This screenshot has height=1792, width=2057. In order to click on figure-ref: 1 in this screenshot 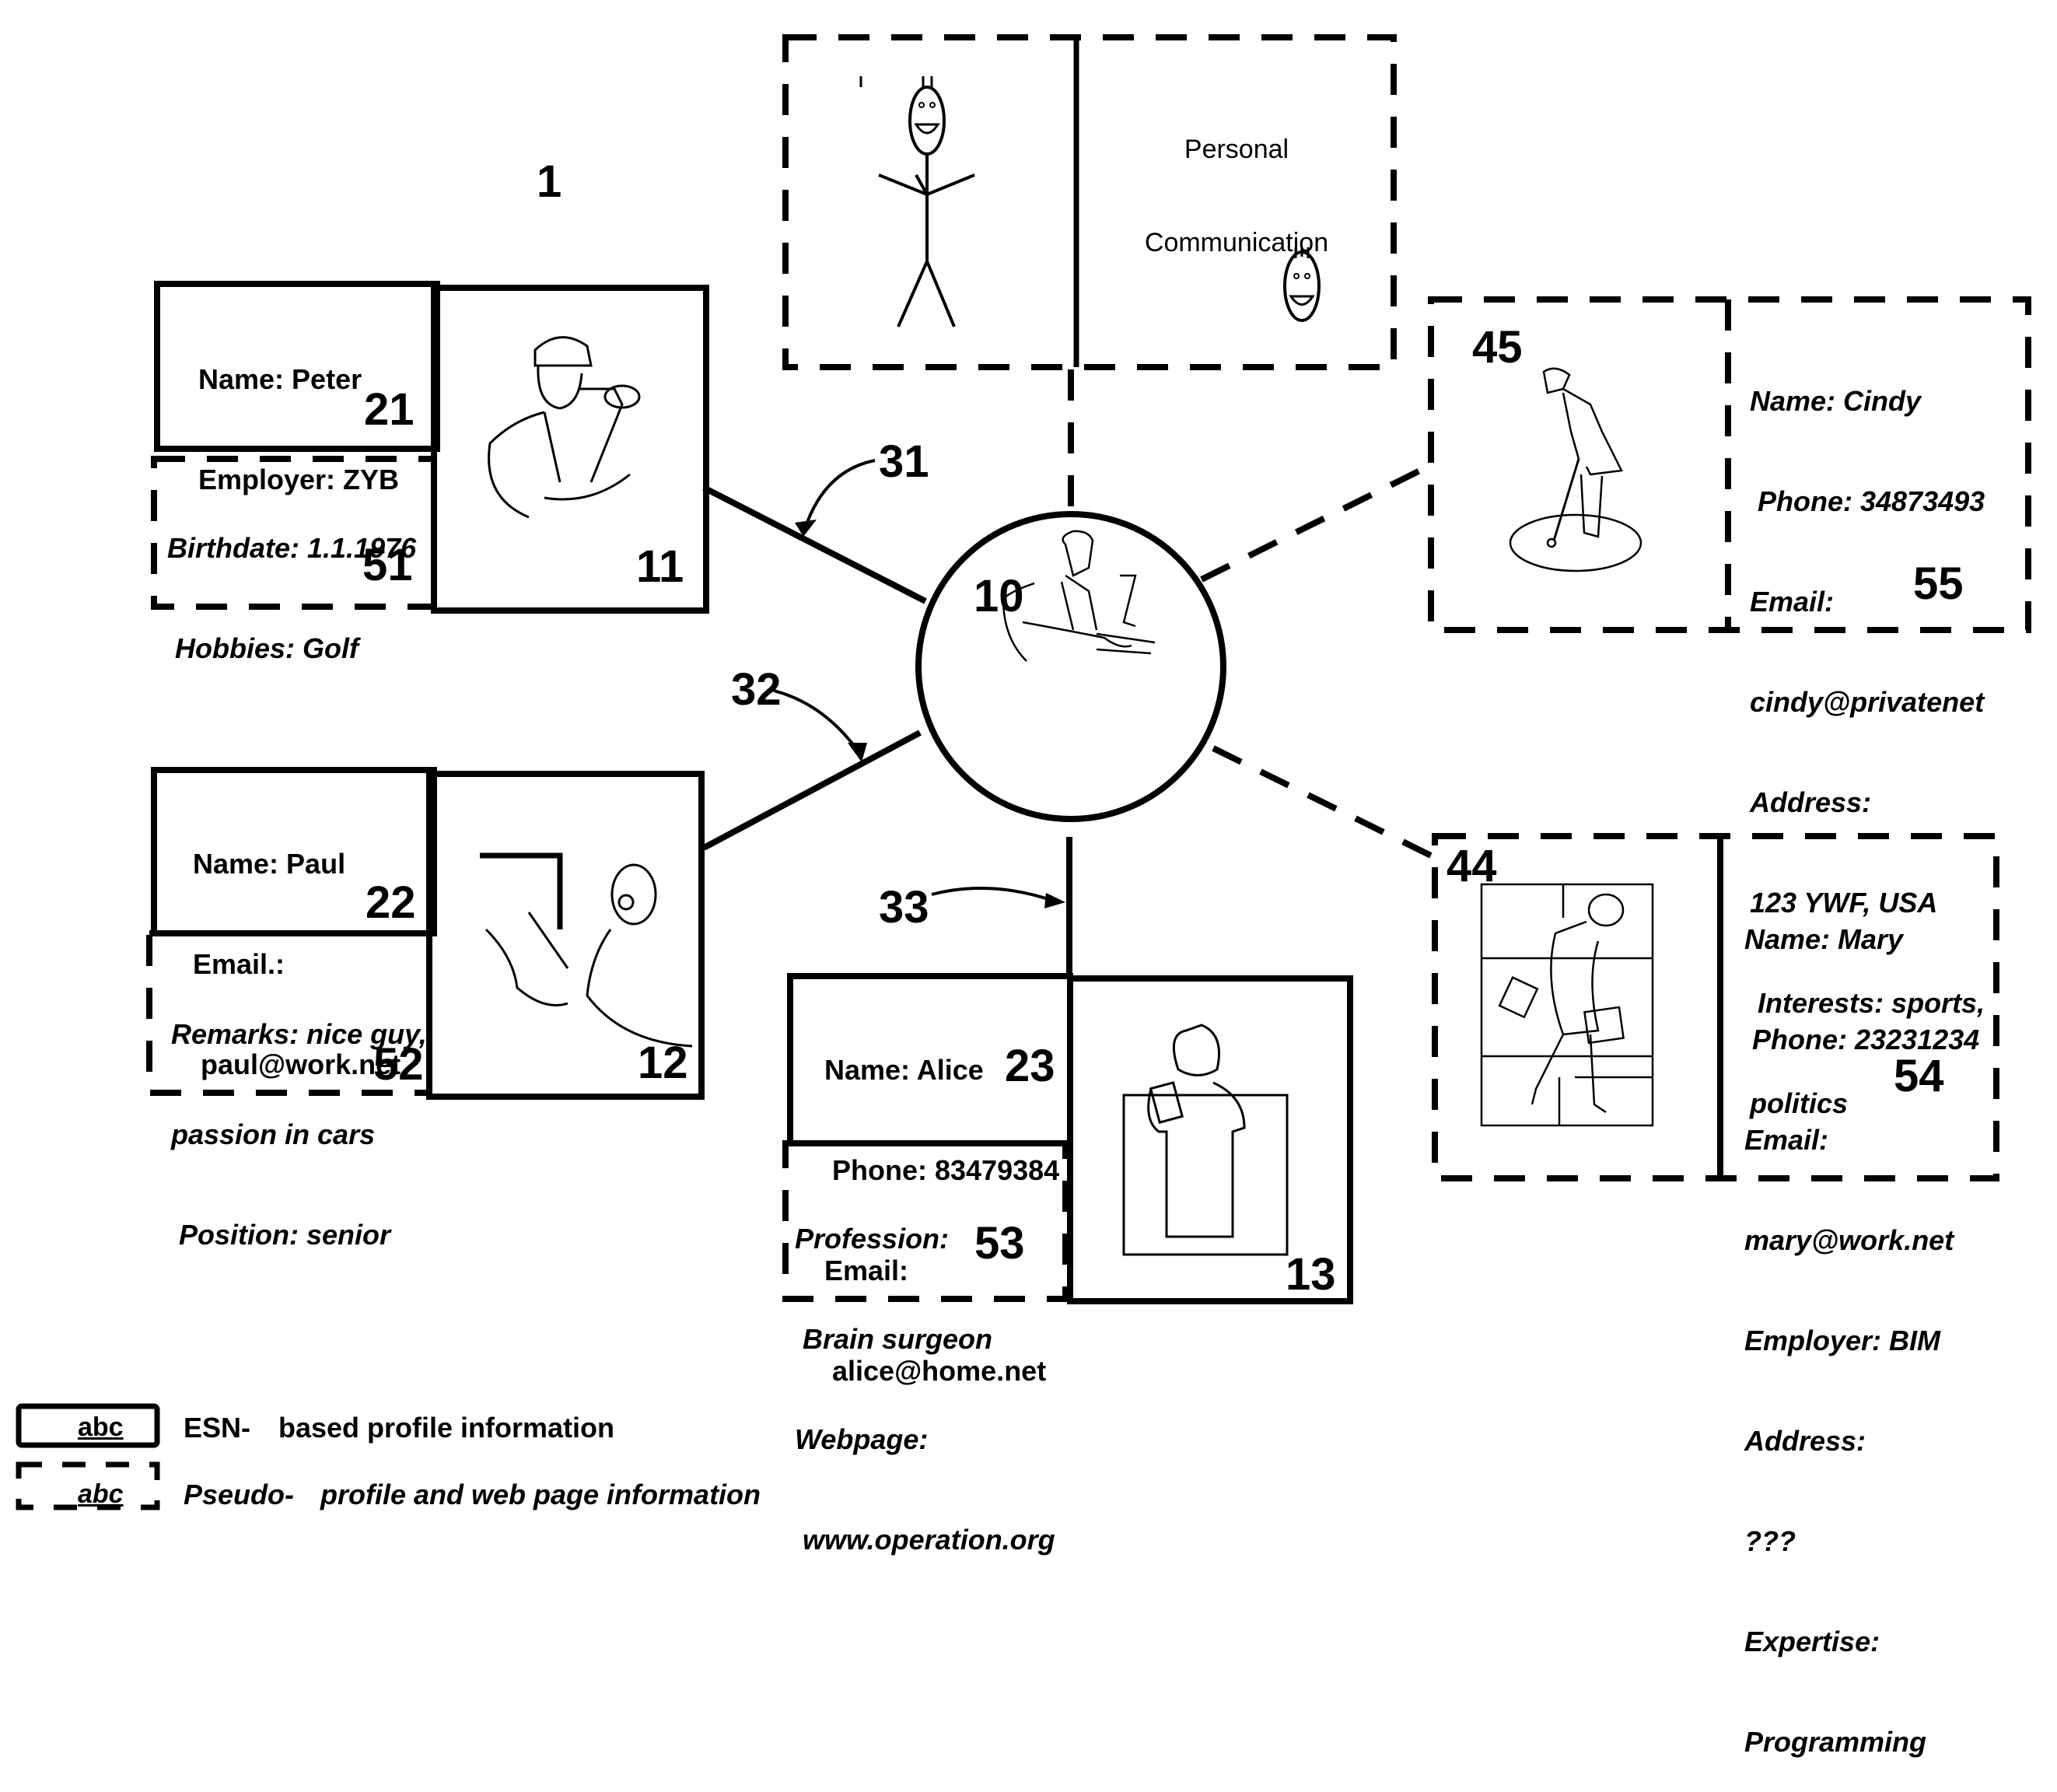, I will do `click(549, 181)`.